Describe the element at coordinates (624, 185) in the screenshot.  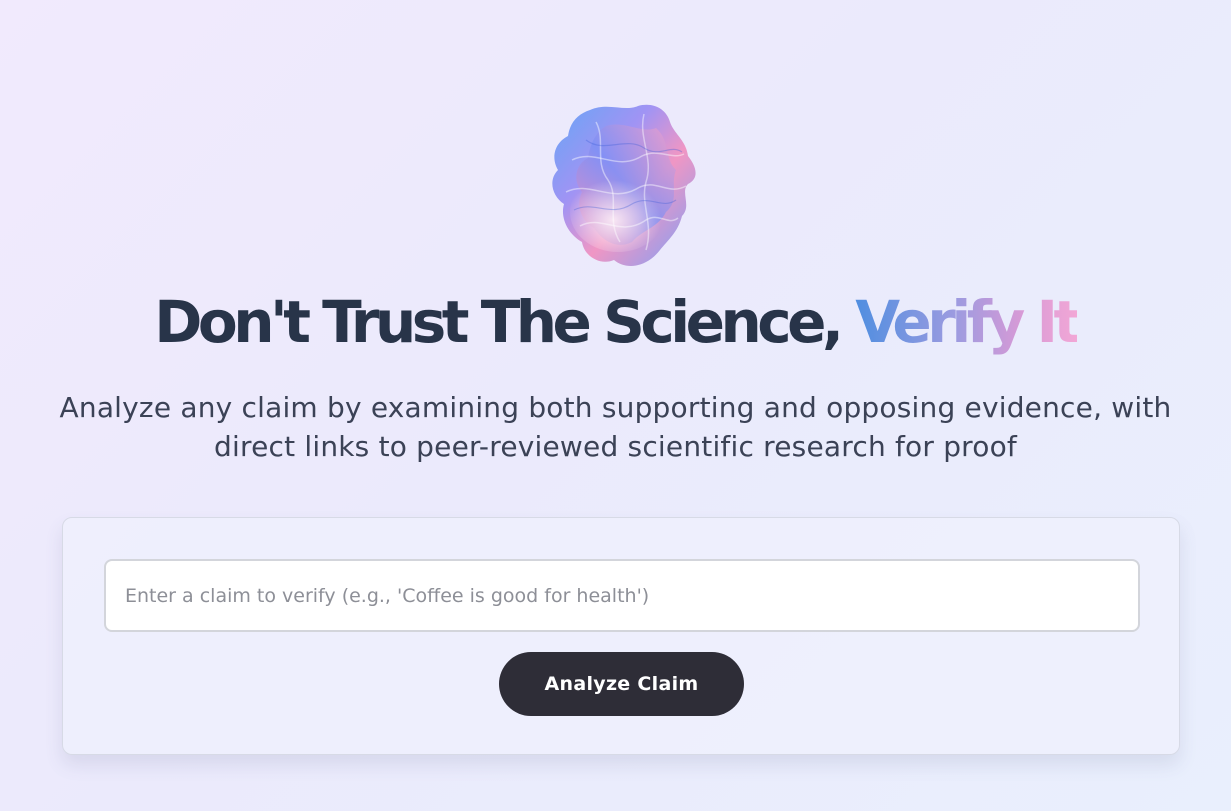
I see `iridescent-cloth-blob-icon` at that location.